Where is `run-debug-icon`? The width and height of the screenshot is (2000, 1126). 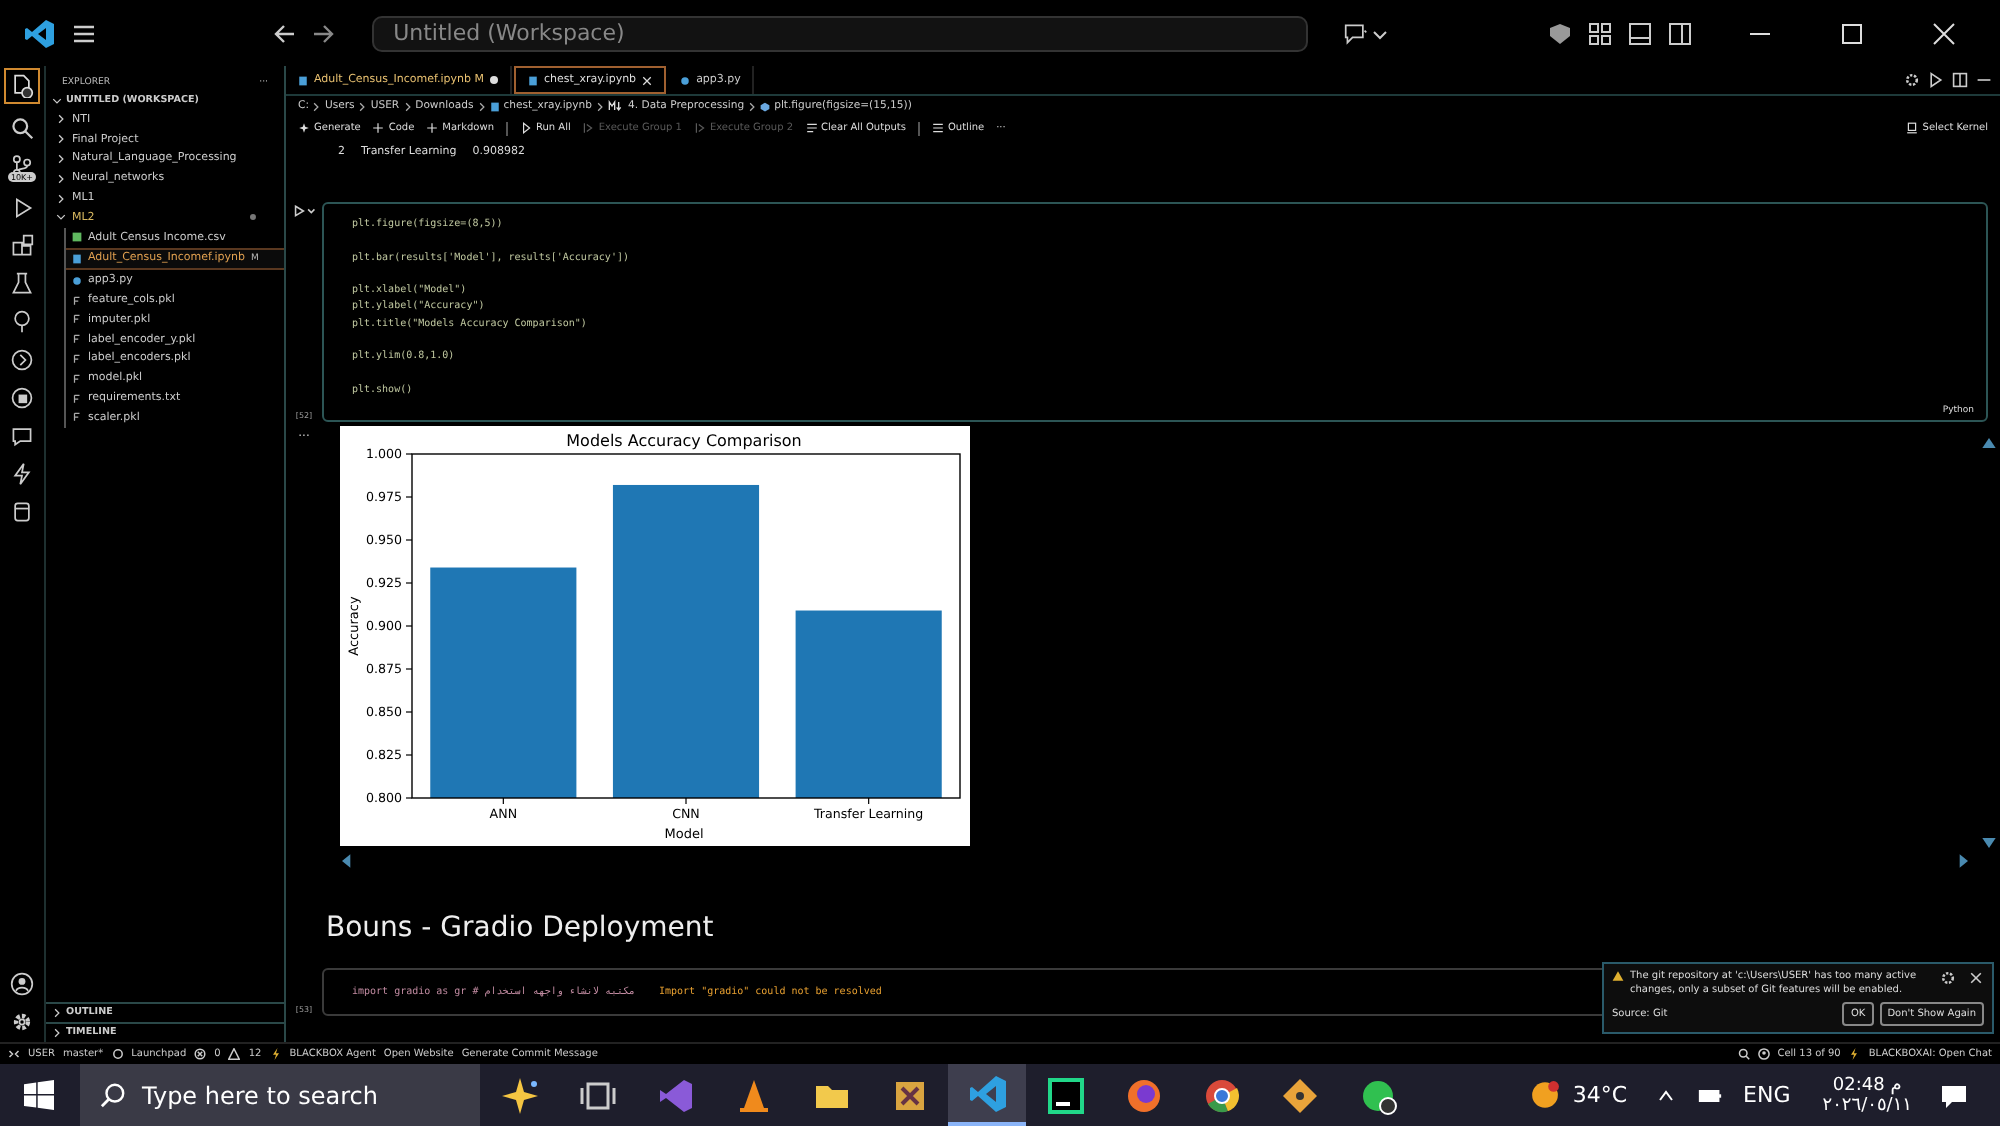
run-debug-icon is located at coordinates (22, 208).